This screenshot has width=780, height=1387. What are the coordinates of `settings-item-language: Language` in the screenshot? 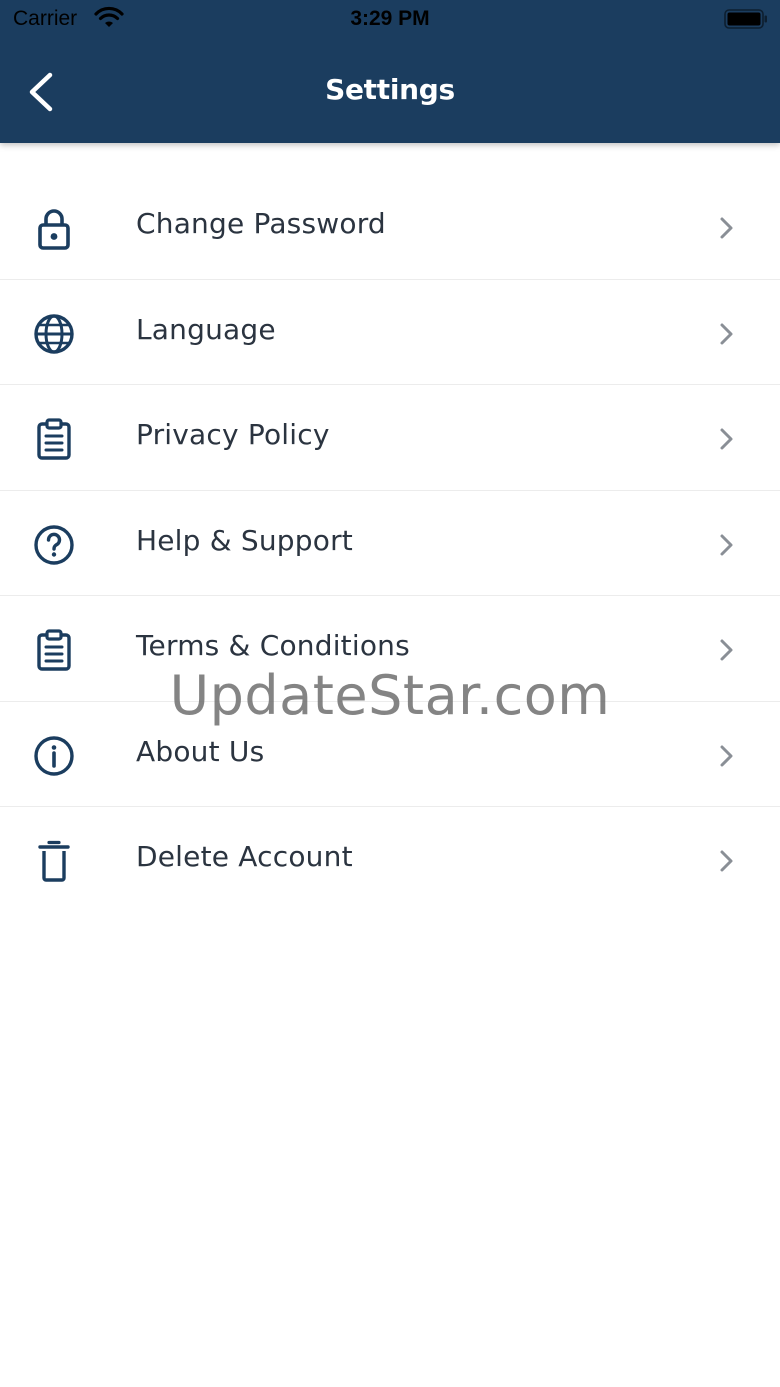 It's located at (390, 332).